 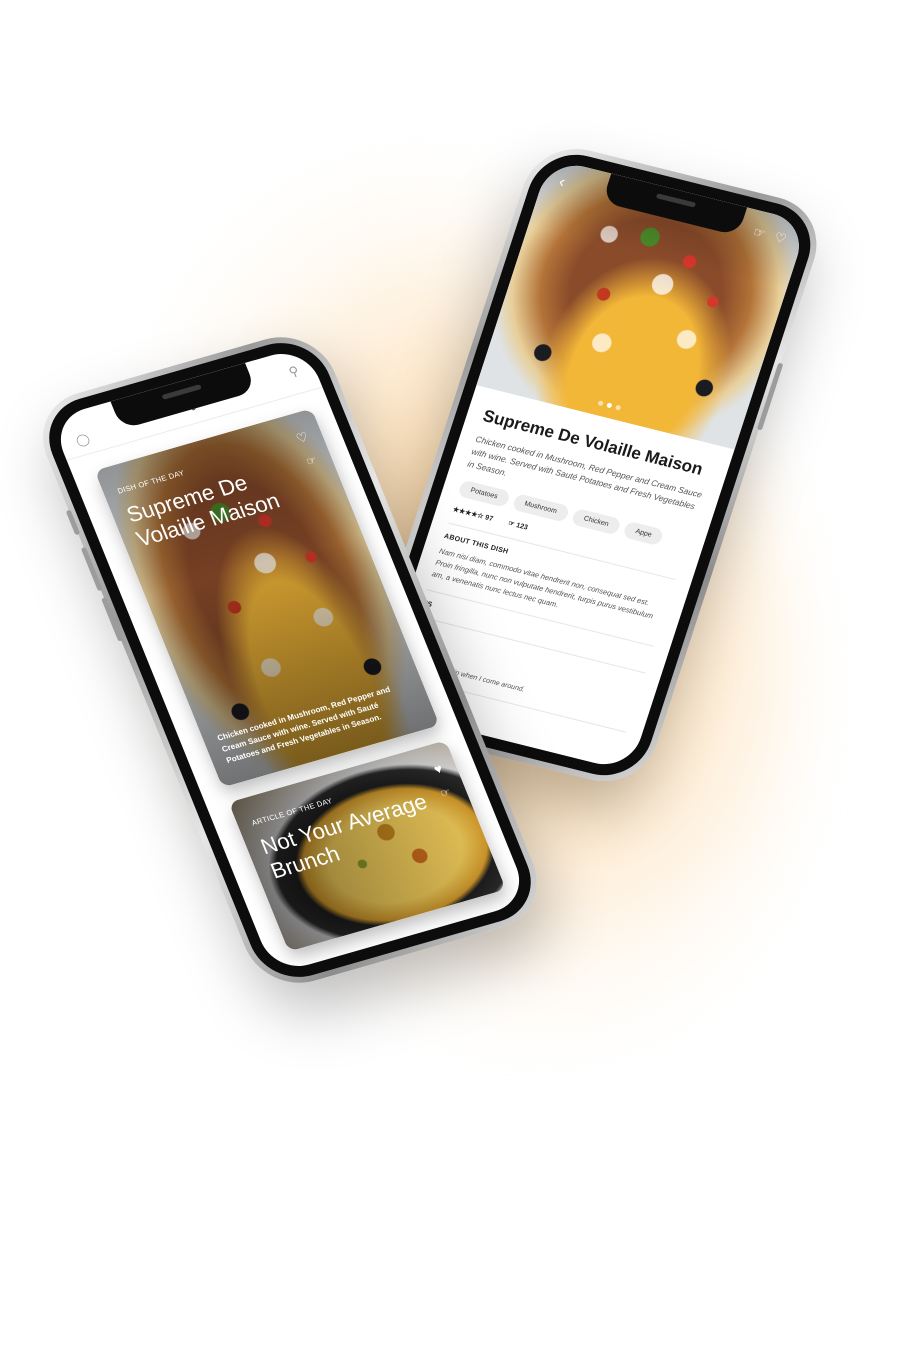 What do you see at coordinates (83, 439) in the screenshot?
I see `user-icon: ◯` at bounding box center [83, 439].